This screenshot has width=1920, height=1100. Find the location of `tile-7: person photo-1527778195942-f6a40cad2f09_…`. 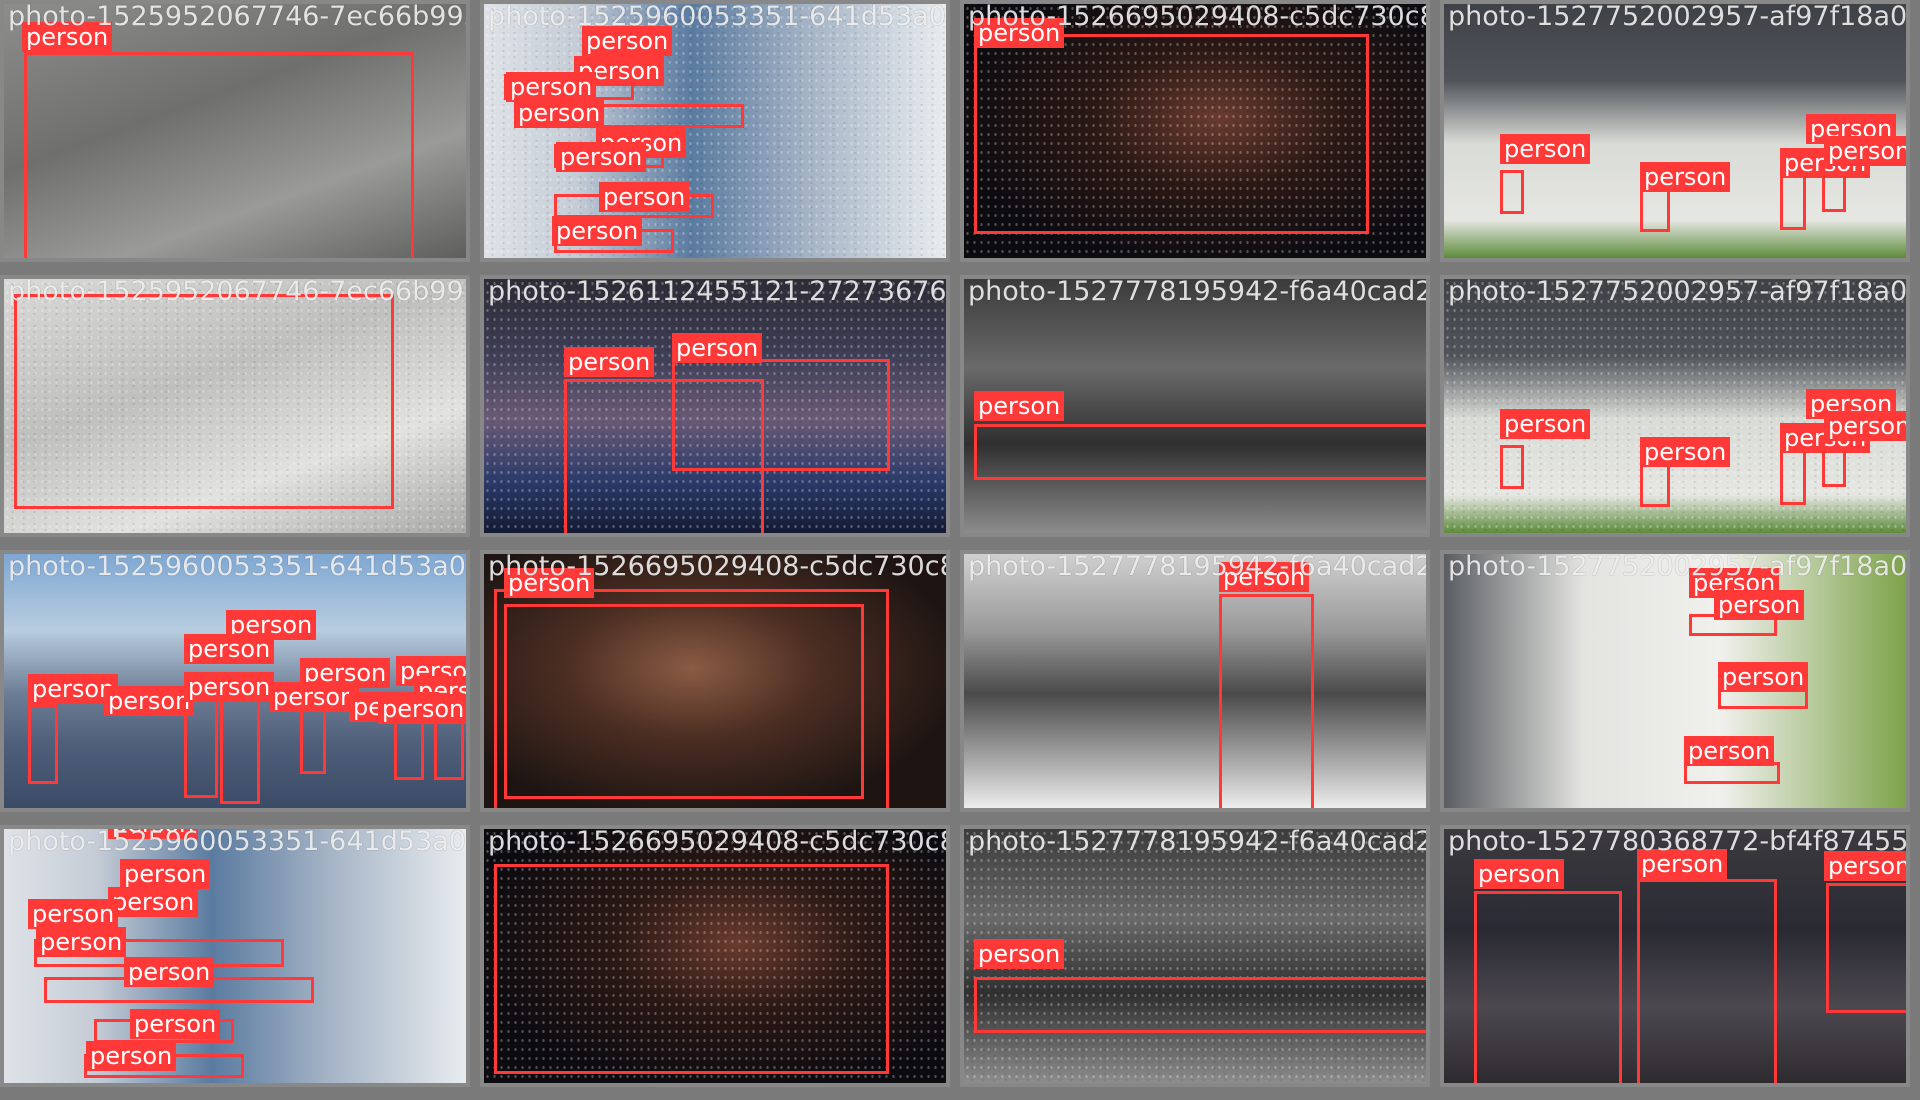

tile-7: person photo-1527778195942-f6a40cad2f09_… is located at coordinates (1195, 406).